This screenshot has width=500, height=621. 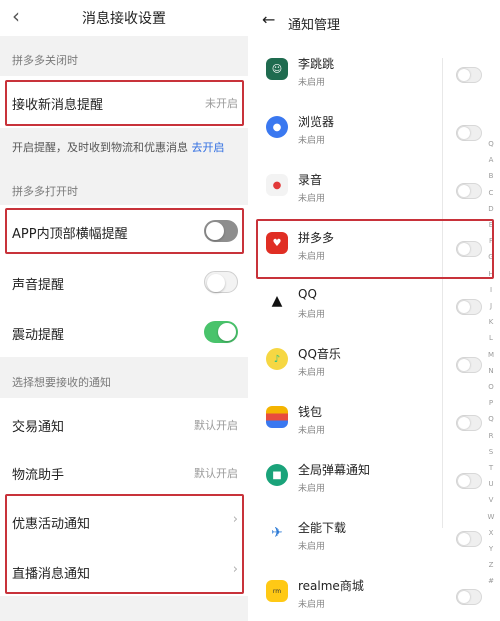 What do you see at coordinates (216, 473) in the screenshot?
I see `row-logistics-value: 默认开启` at bounding box center [216, 473].